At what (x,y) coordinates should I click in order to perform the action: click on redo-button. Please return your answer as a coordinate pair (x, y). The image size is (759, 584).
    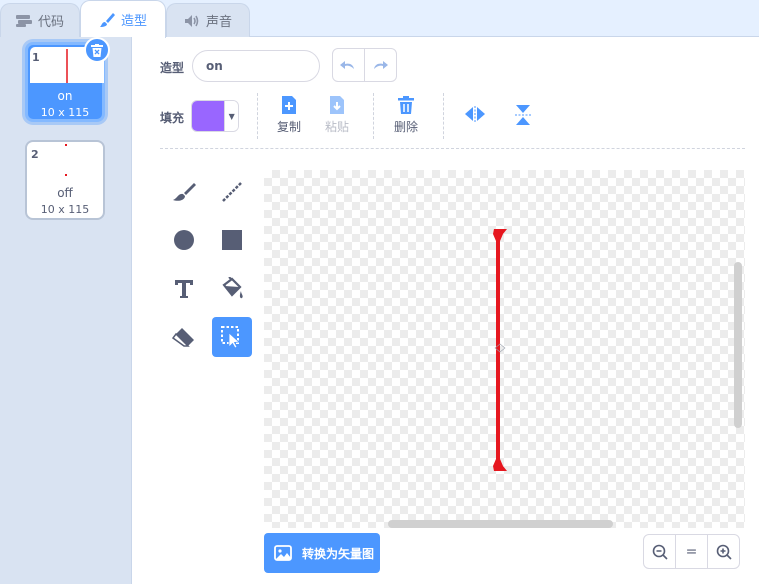
    Looking at the image, I should click on (380, 65).